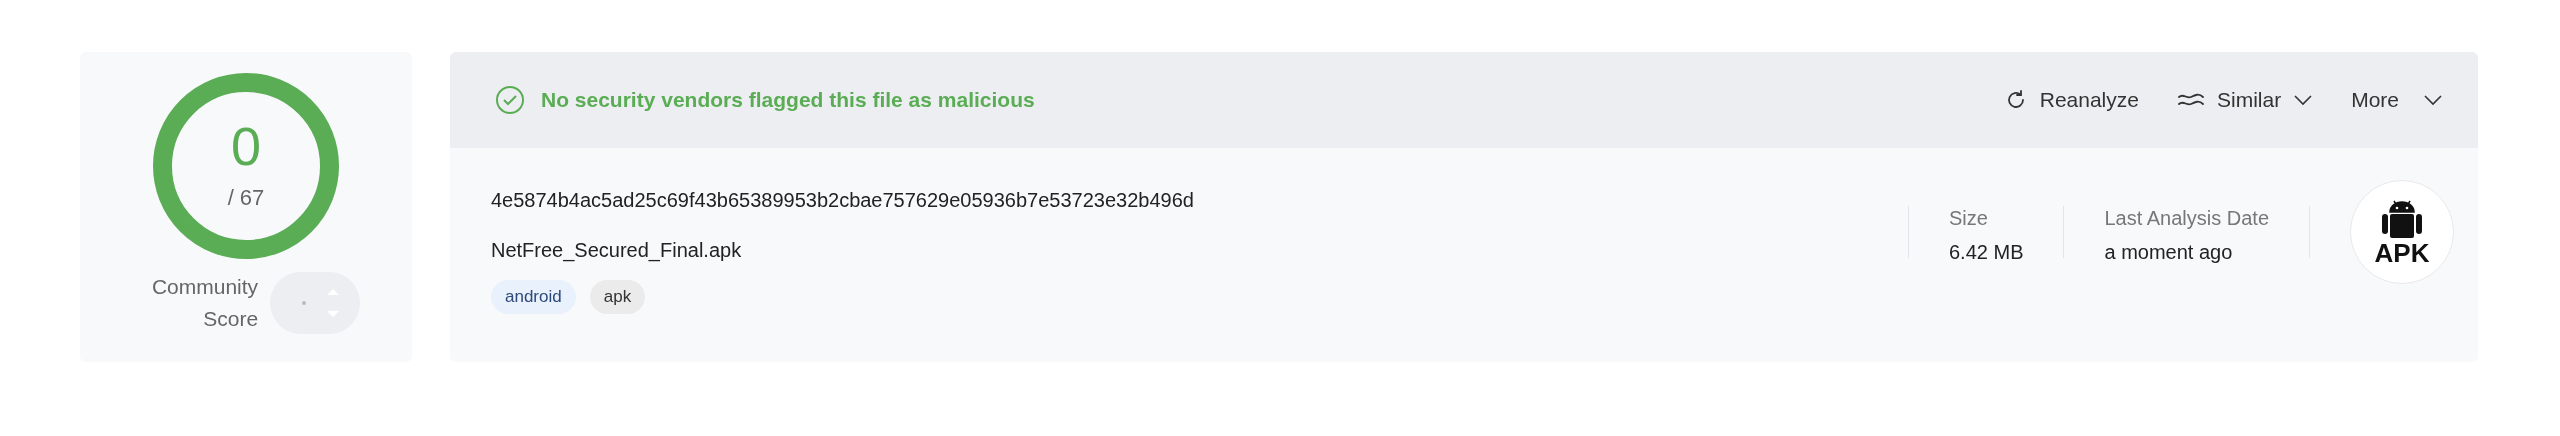  Describe the element at coordinates (245, 145) in the screenshot. I see `detection-count: 0` at that location.